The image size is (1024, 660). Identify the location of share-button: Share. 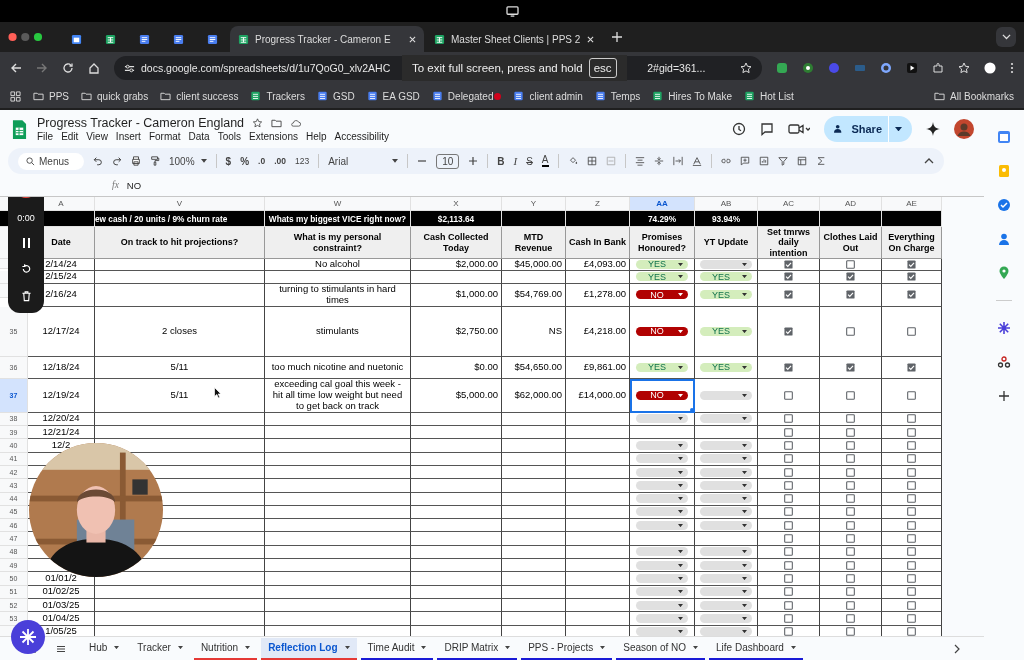
(868, 129).